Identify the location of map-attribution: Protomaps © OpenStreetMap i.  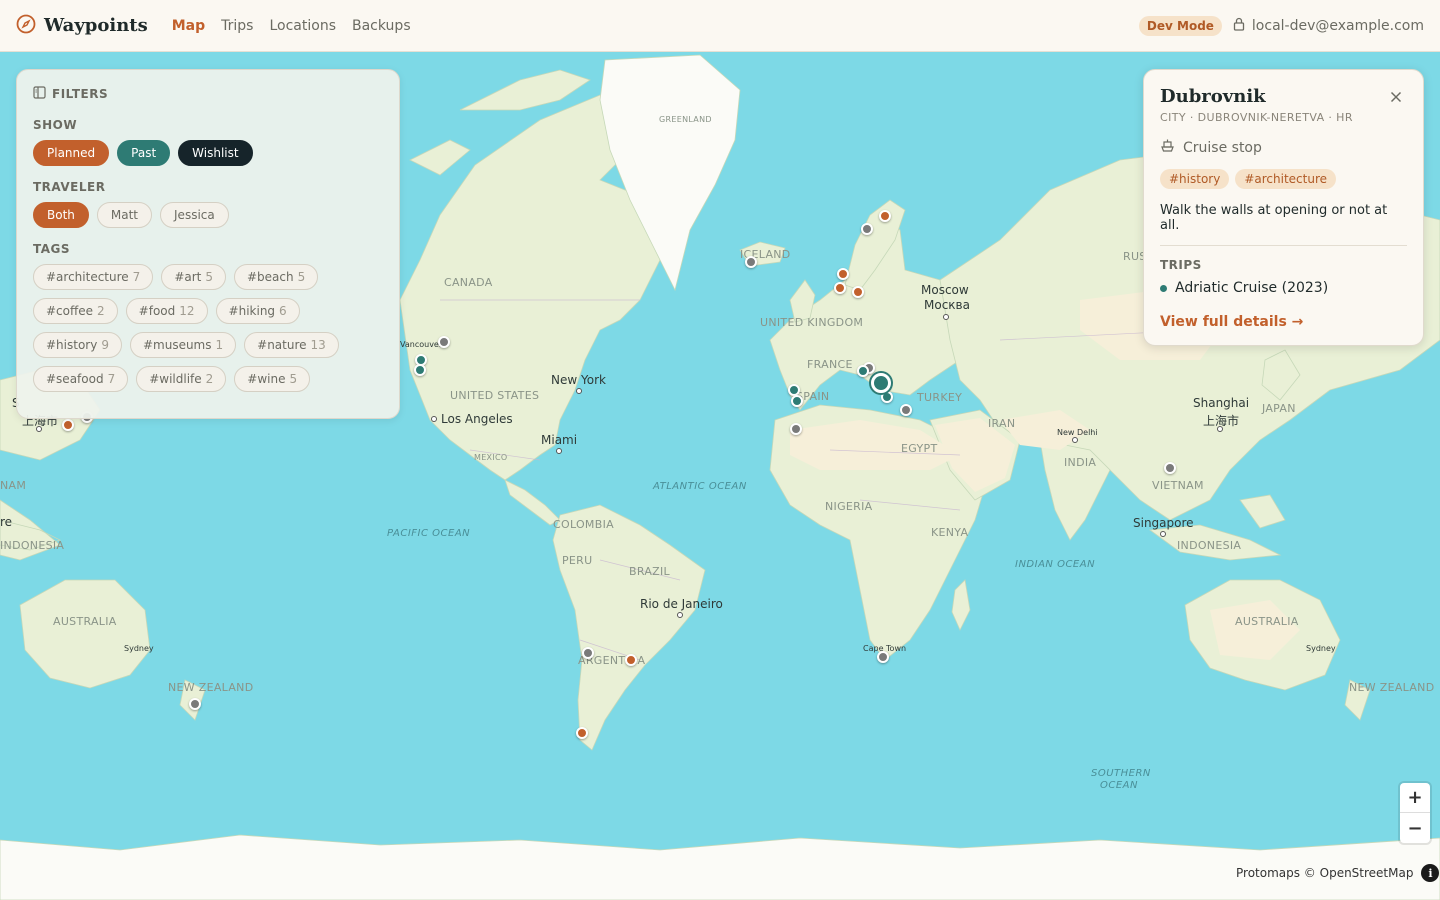
(1338, 873).